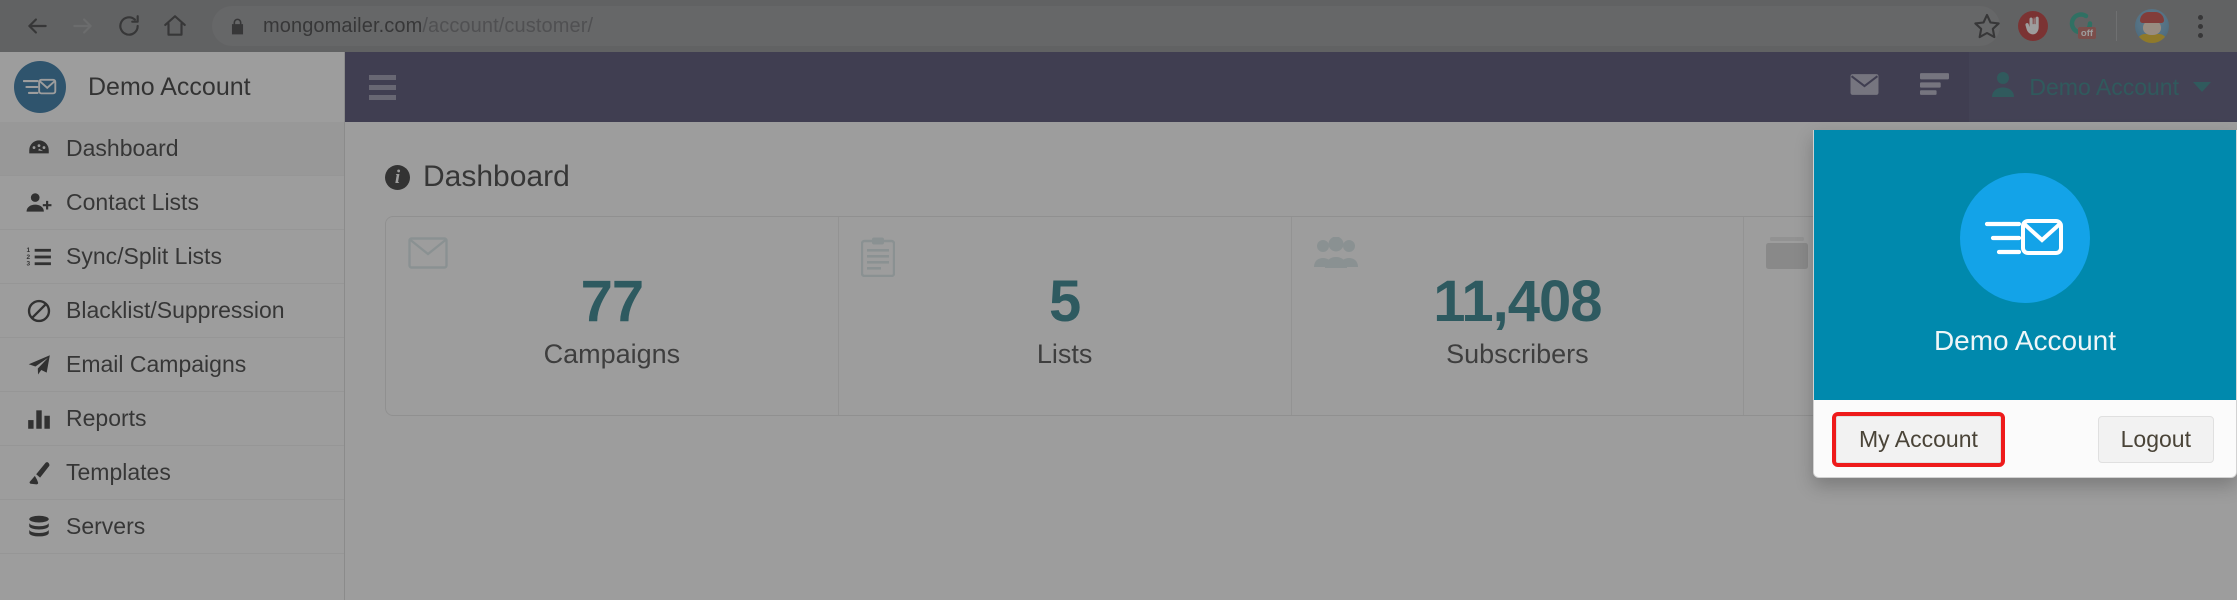 This screenshot has height=600, width=2237. What do you see at coordinates (46, 257) in the screenshot?
I see `ordered-list-icon: 1 2 3` at bounding box center [46, 257].